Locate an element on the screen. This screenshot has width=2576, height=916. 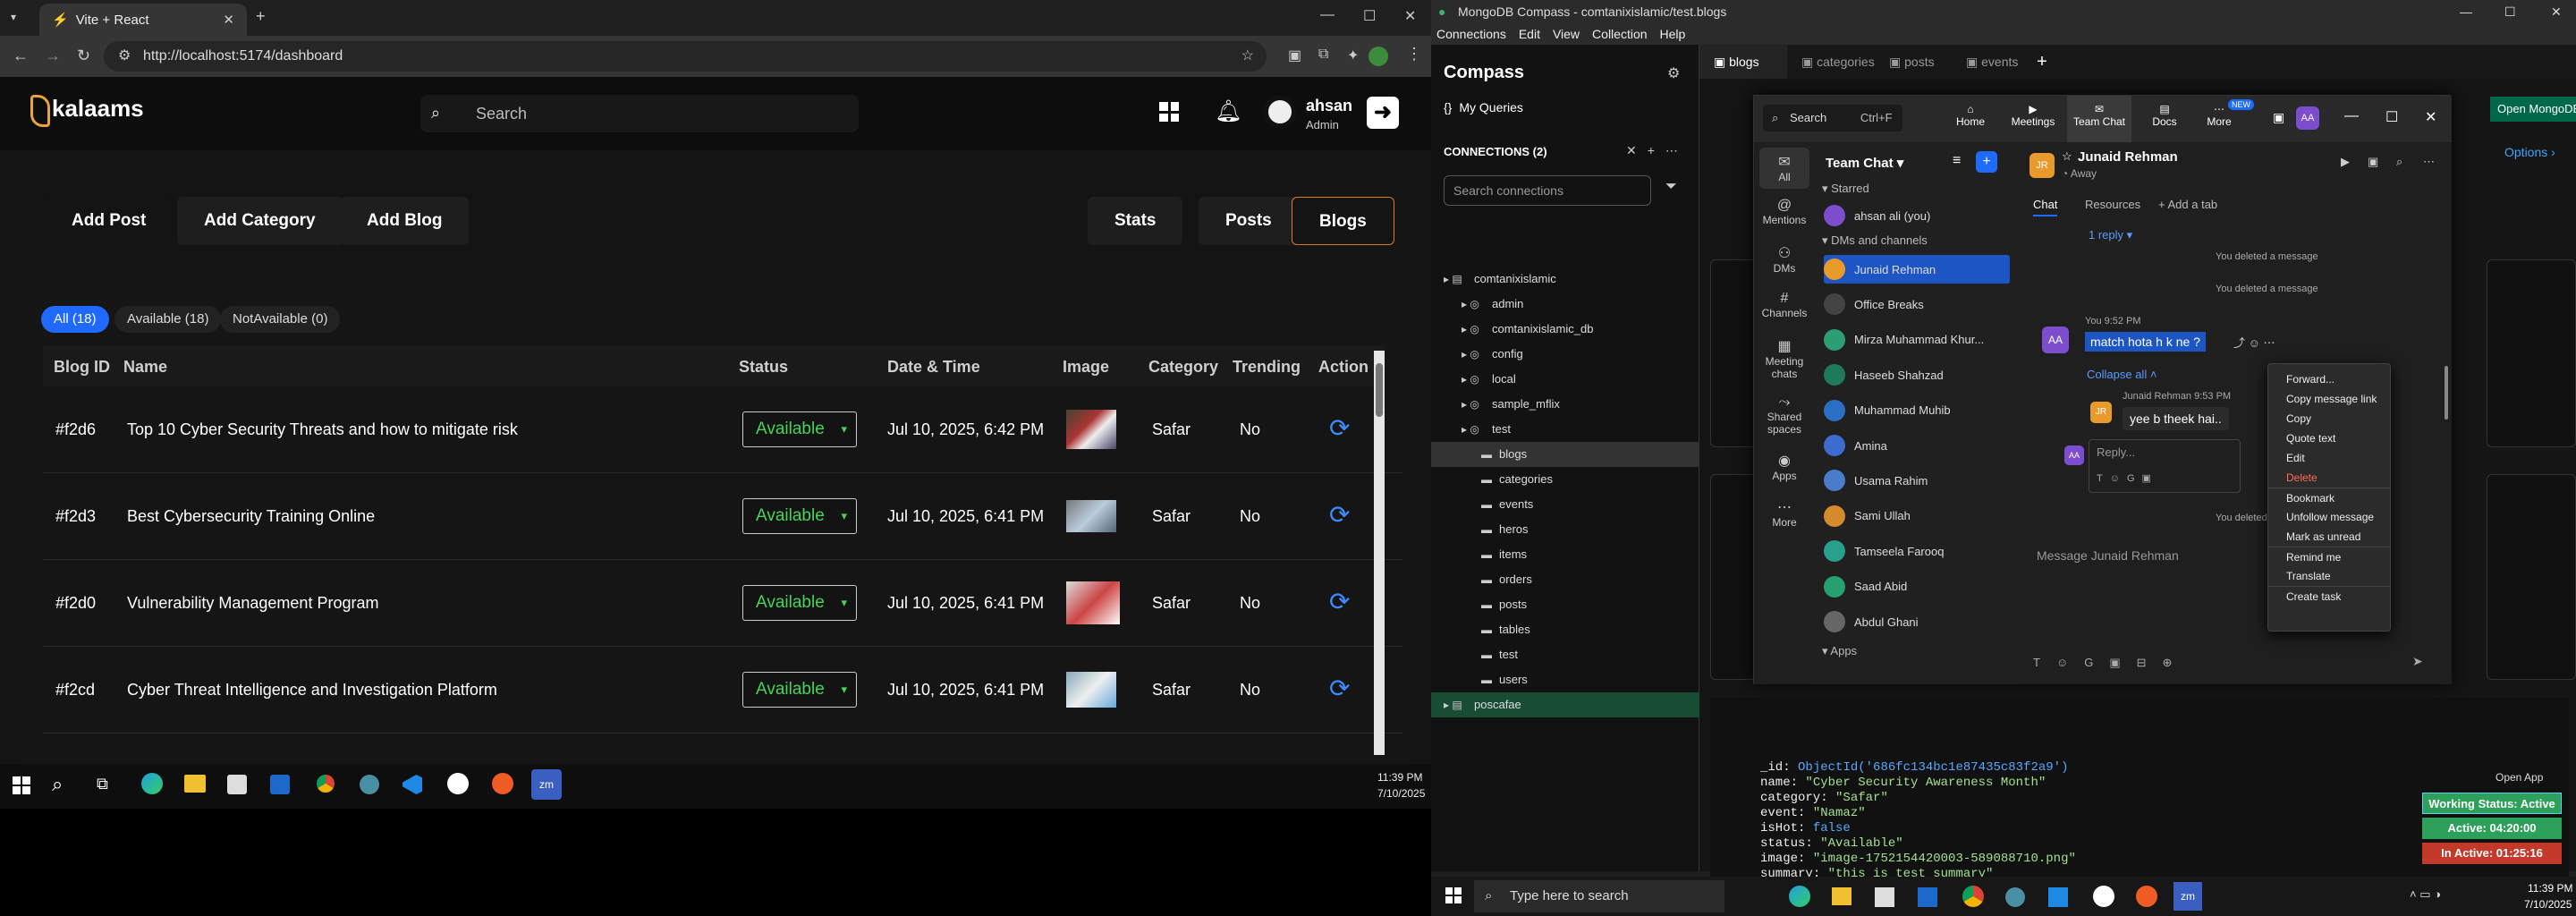
context-menu-item: Create task is located at coordinates (2329, 596).